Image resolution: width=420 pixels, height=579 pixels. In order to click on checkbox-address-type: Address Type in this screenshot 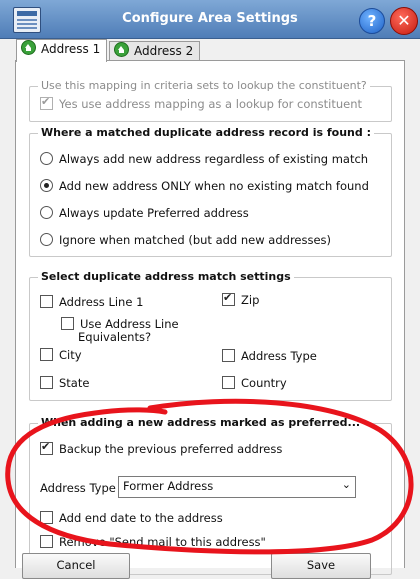, I will do `click(269, 356)`.